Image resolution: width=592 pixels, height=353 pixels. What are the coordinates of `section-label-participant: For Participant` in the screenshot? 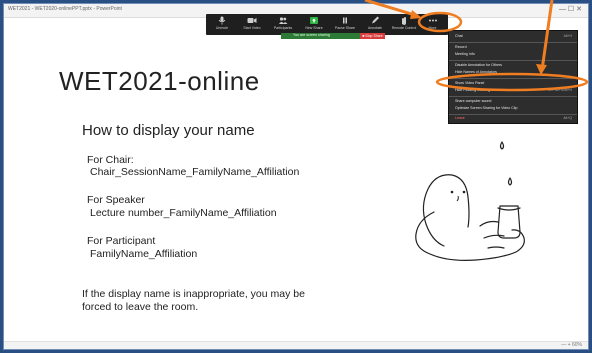 It's located at (121, 241).